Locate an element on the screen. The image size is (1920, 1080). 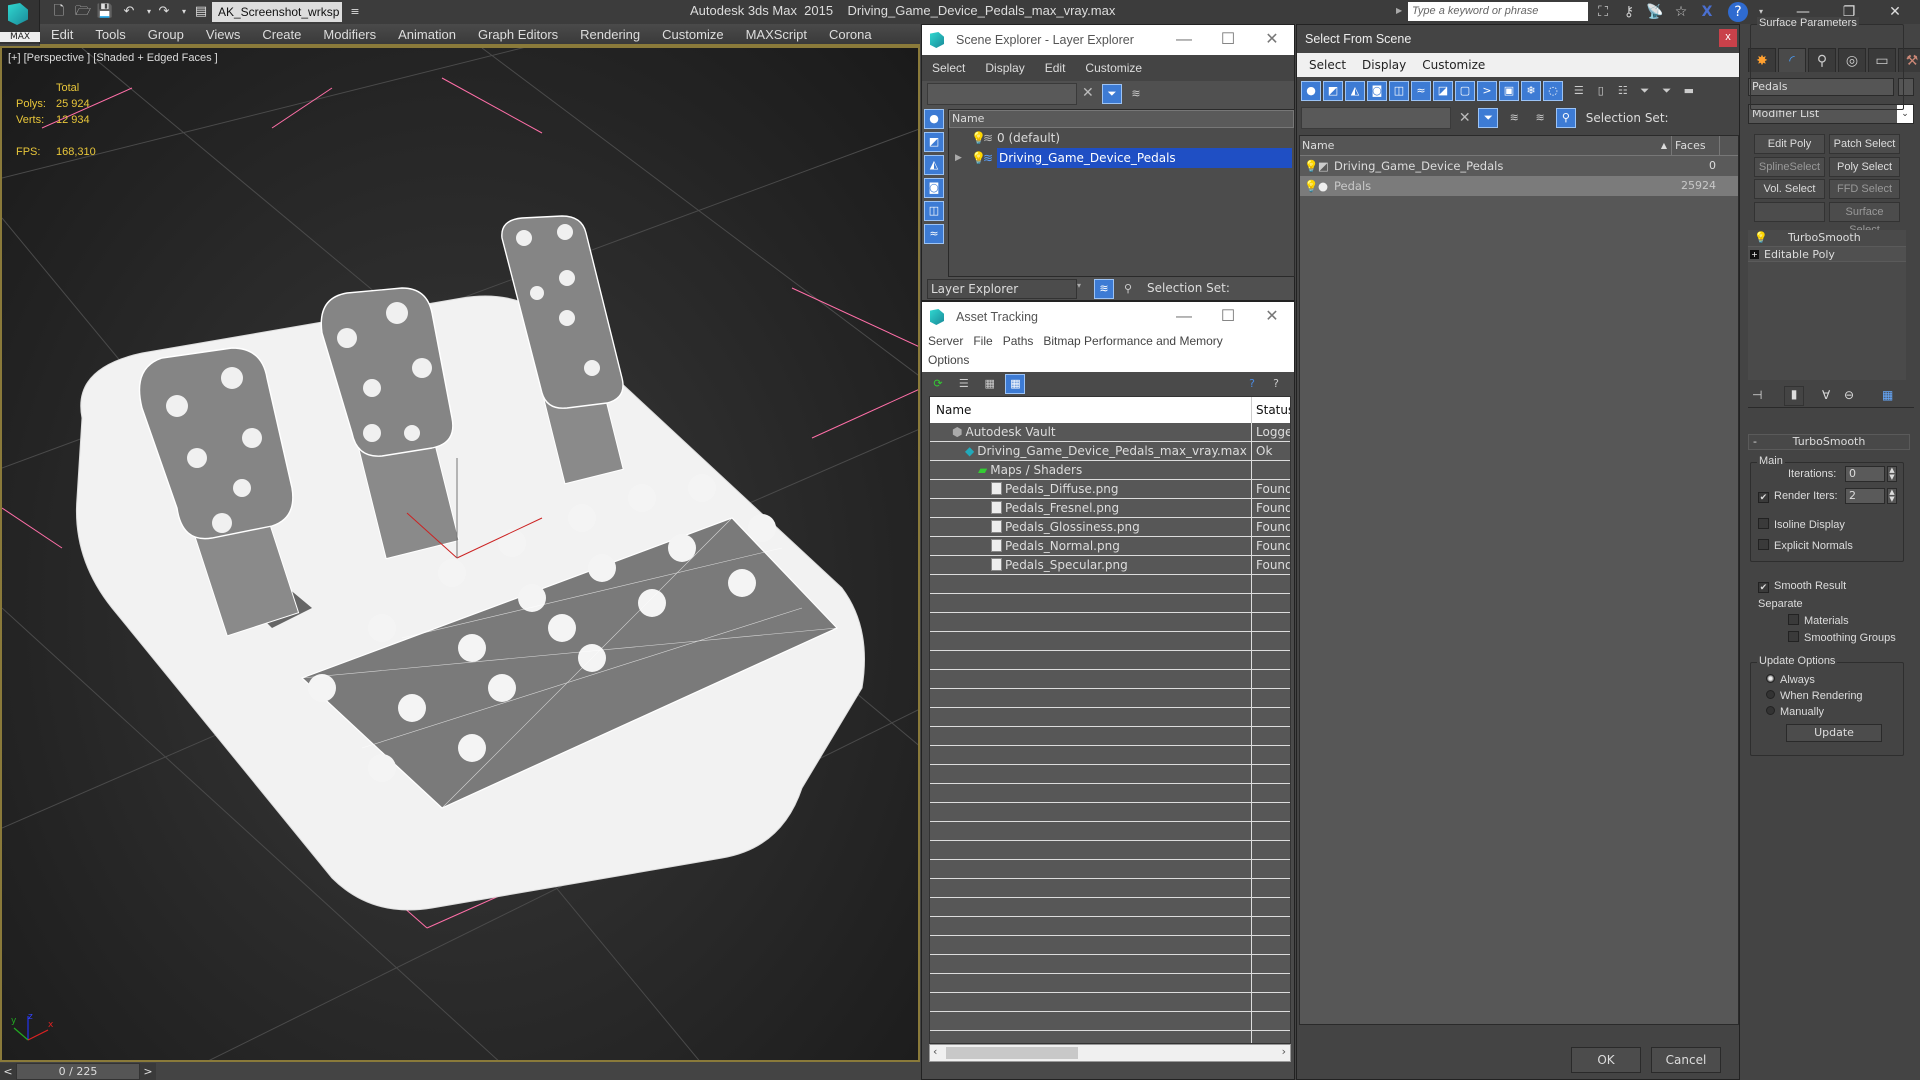
new-file-icon: 🗋 is located at coordinates (59, 12).